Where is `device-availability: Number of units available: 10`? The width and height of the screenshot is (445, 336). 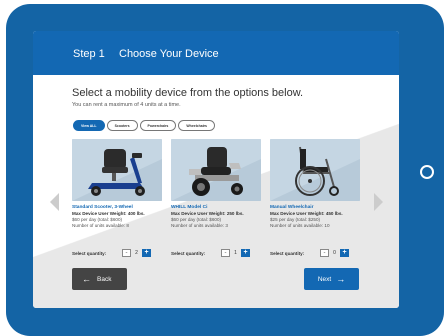
device-availability: Number of units available: 10 is located at coordinates (300, 225).